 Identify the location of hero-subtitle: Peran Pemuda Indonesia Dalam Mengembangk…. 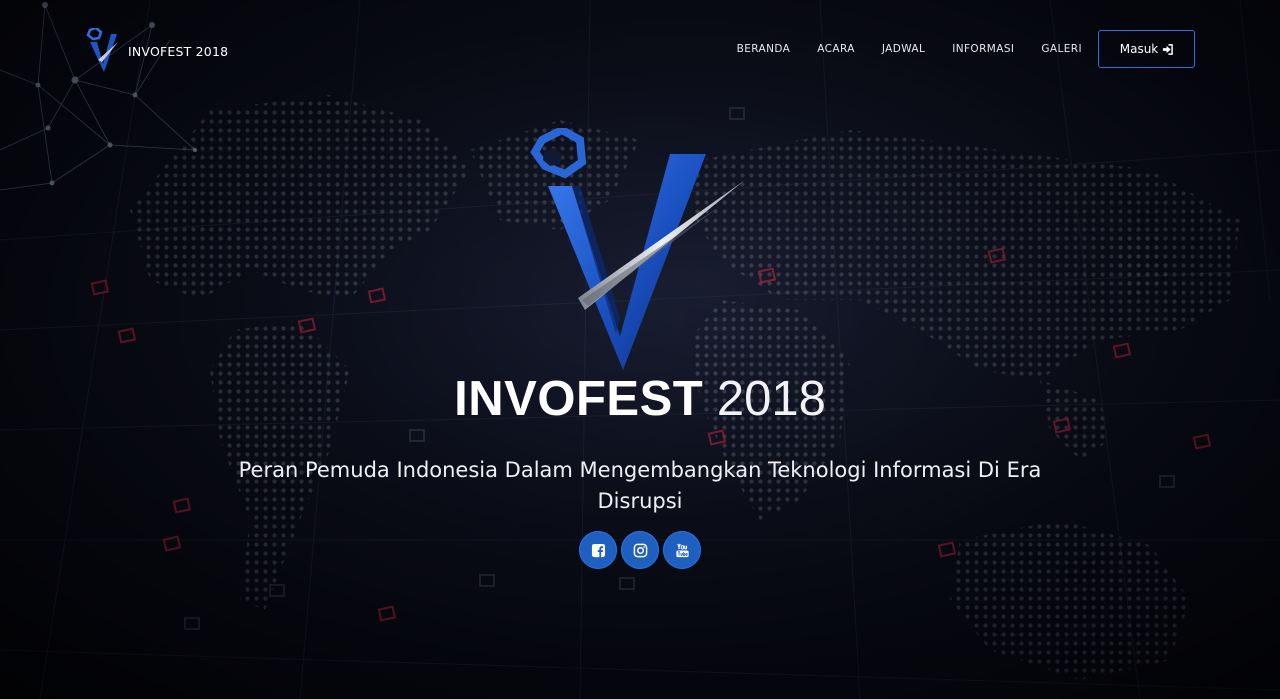
(640, 485).